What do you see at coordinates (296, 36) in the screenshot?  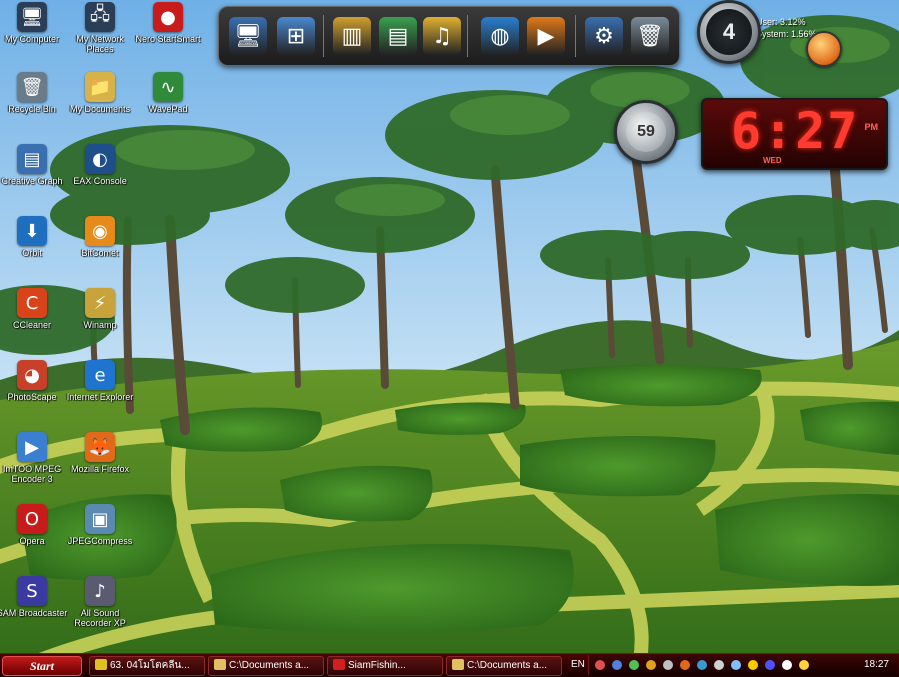 I see `windows-icon: ⊞` at bounding box center [296, 36].